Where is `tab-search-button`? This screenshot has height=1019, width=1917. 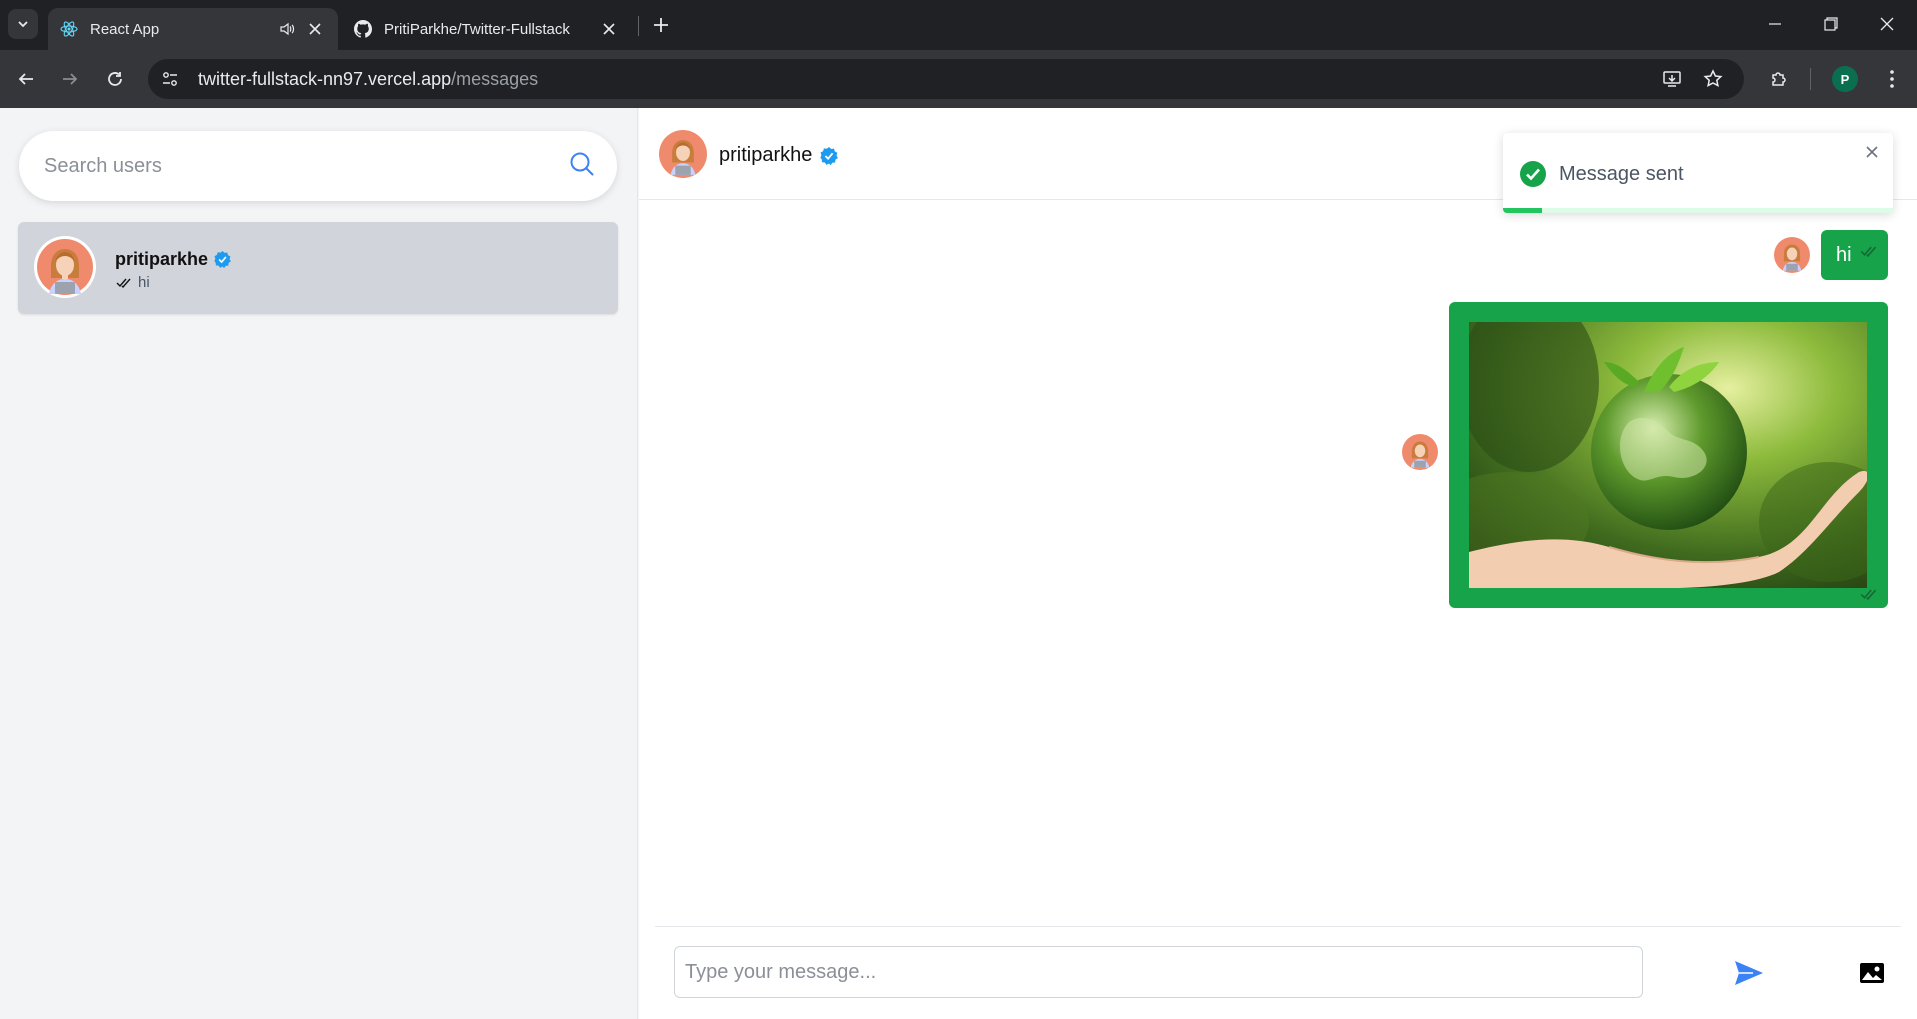
tab-search-button is located at coordinates (23, 24).